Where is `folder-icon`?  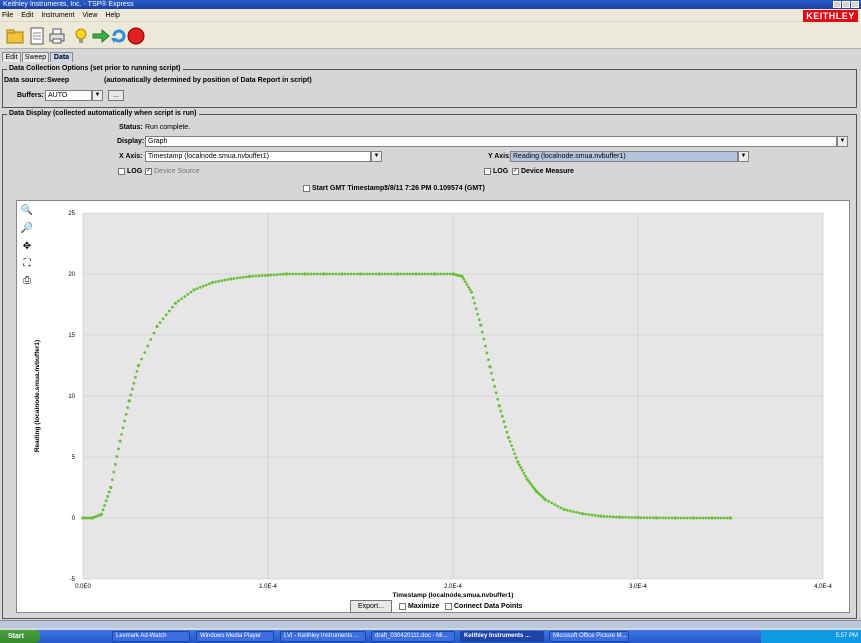 folder-icon is located at coordinates (15, 36).